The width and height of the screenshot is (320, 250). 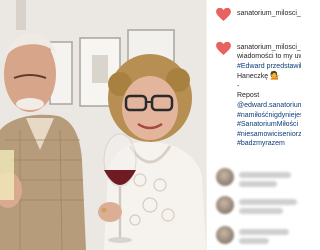 What do you see at coordinates (269, 56) in the screenshot?
I see `caption-line: wiadomości to my uwie` at bounding box center [269, 56].